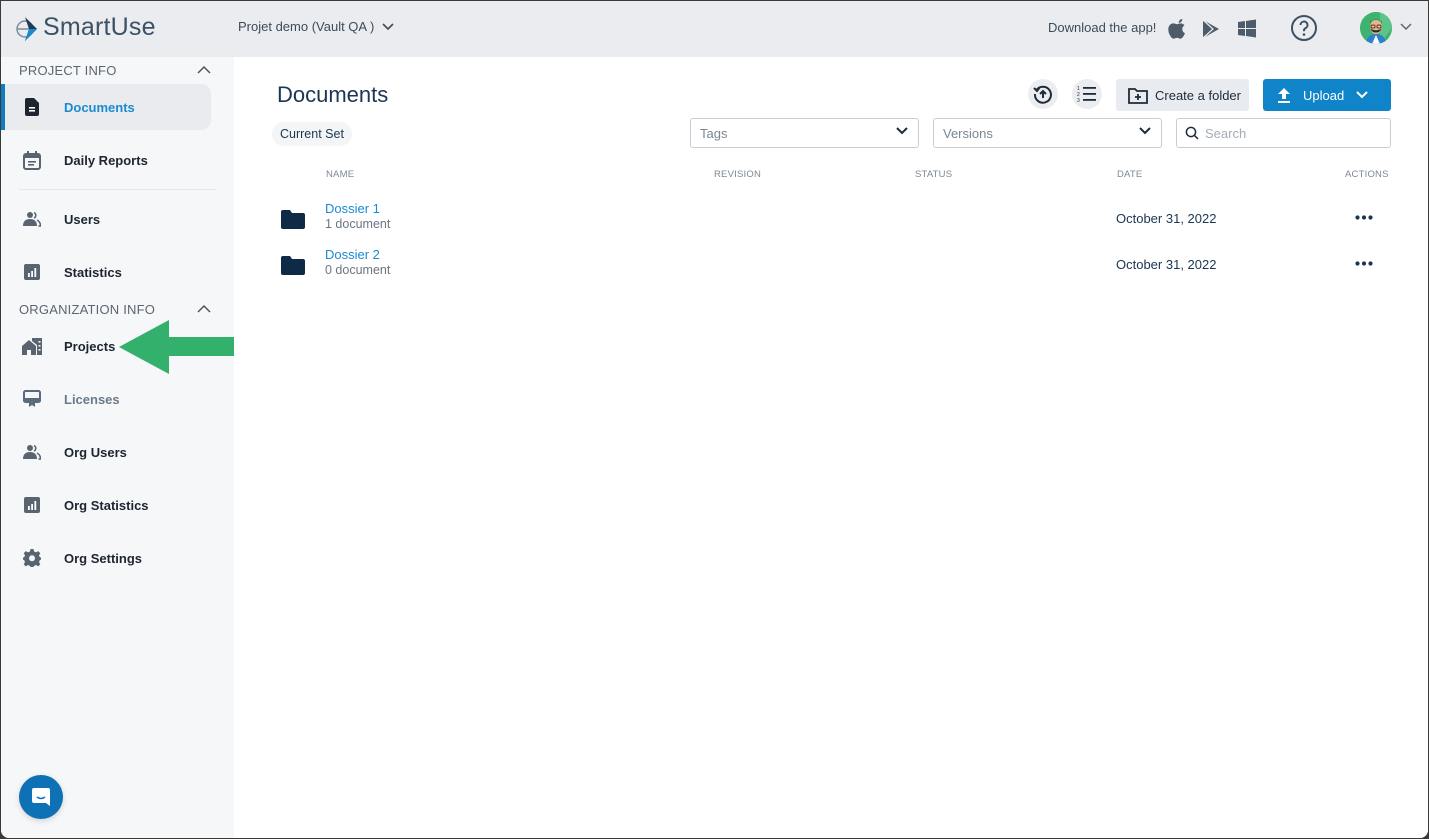 This screenshot has width=1429, height=839. Describe the element at coordinates (1324, 95) in the screenshot. I see `upload-label: Upload` at that location.